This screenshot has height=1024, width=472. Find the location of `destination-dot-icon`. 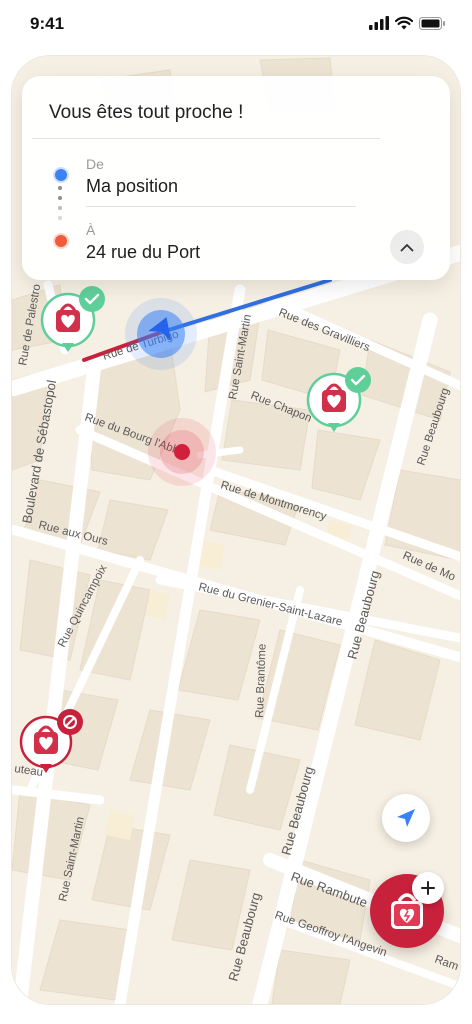

destination-dot-icon is located at coordinates (61, 241).